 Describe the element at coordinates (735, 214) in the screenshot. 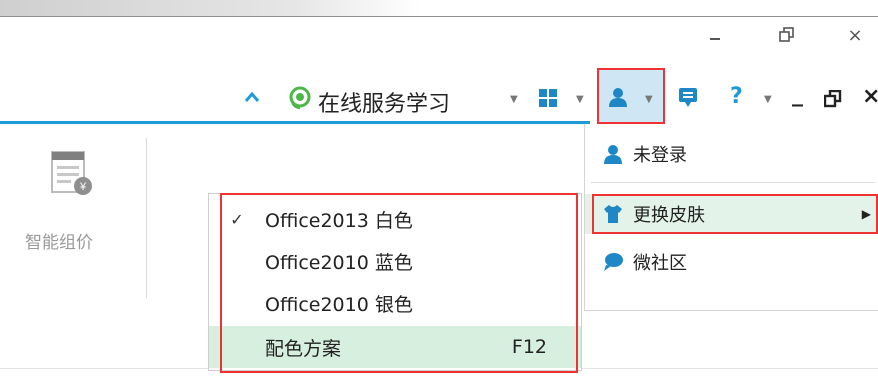

I see `change-skin-highlight` at that location.